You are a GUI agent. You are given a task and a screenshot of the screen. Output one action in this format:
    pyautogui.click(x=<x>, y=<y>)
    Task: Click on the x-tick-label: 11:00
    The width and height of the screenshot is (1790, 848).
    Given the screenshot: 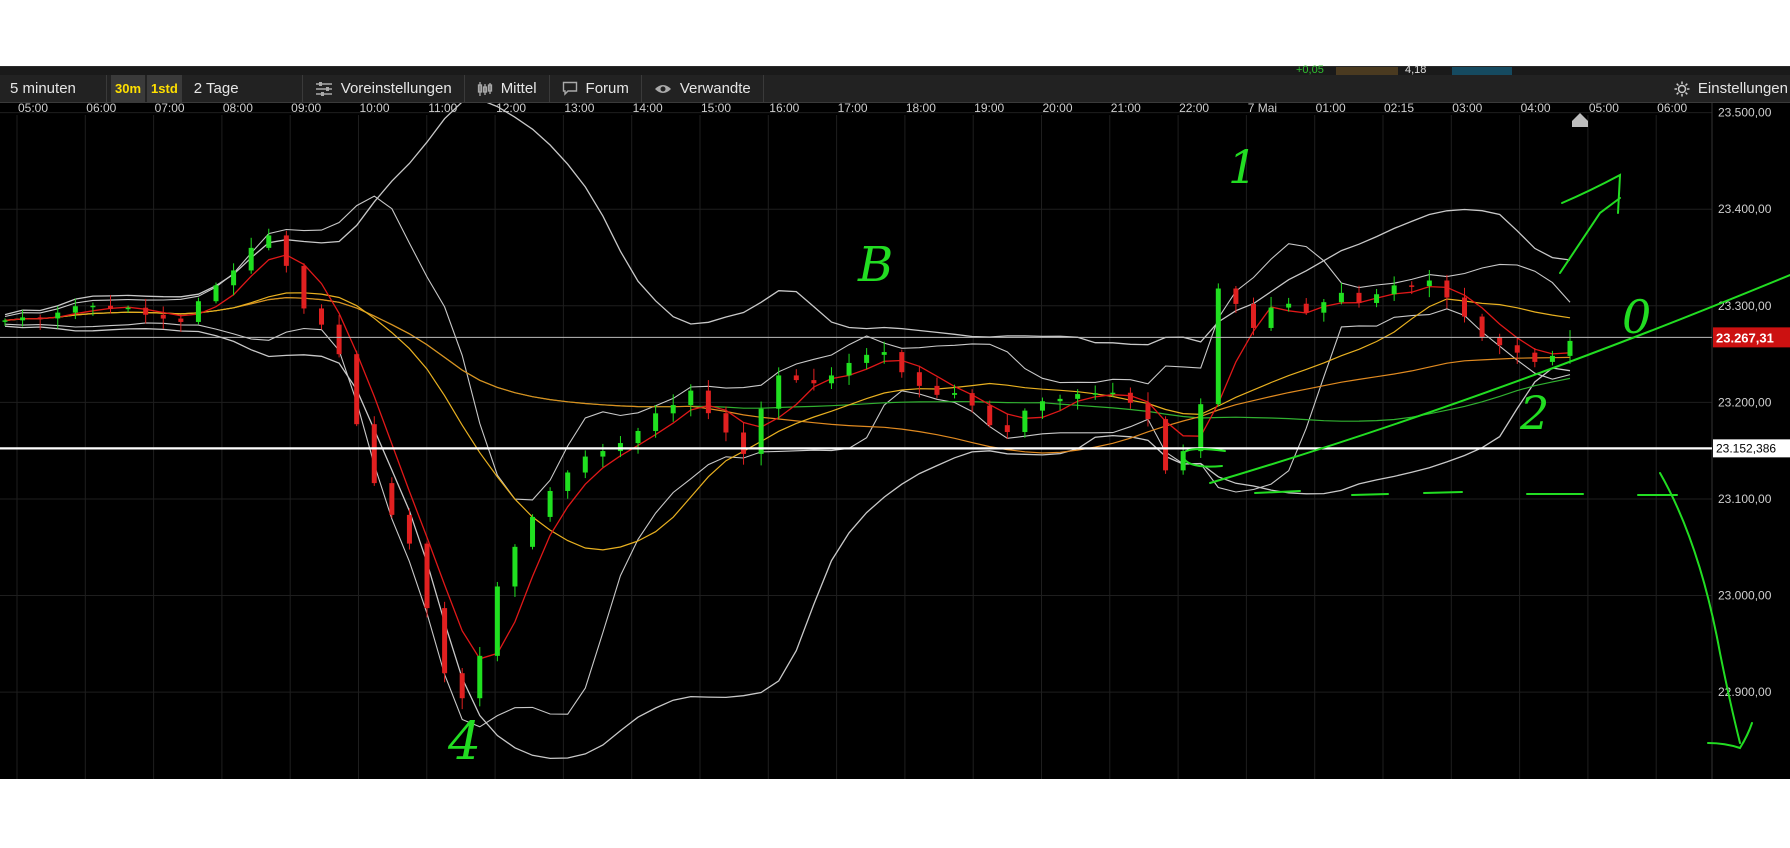 What is the action you would take?
    pyautogui.click(x=442, y=109)
    